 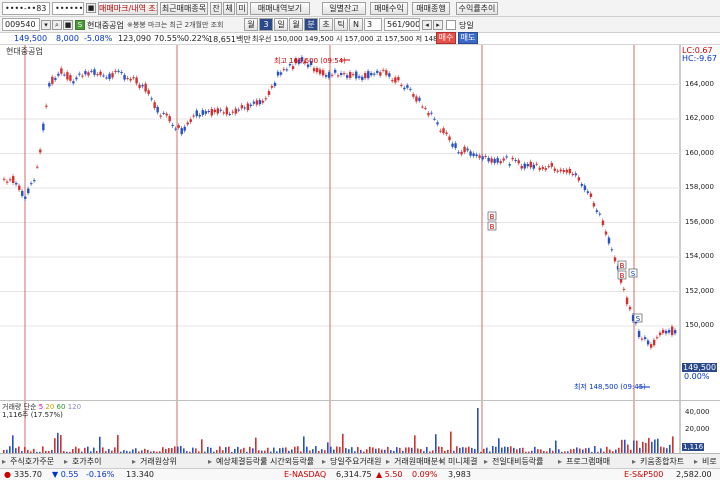 I want to click on sell-button: 매도, so click(x=468, y=38).